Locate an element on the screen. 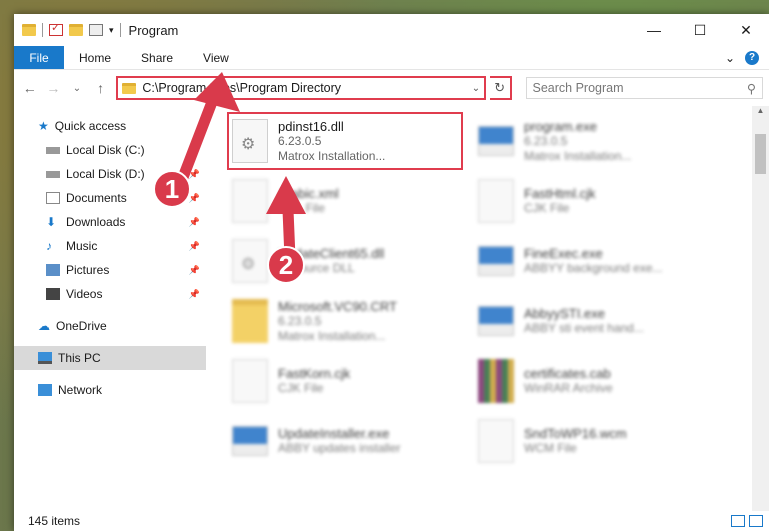  folder-file-icon is located at coordinates (250, 321).